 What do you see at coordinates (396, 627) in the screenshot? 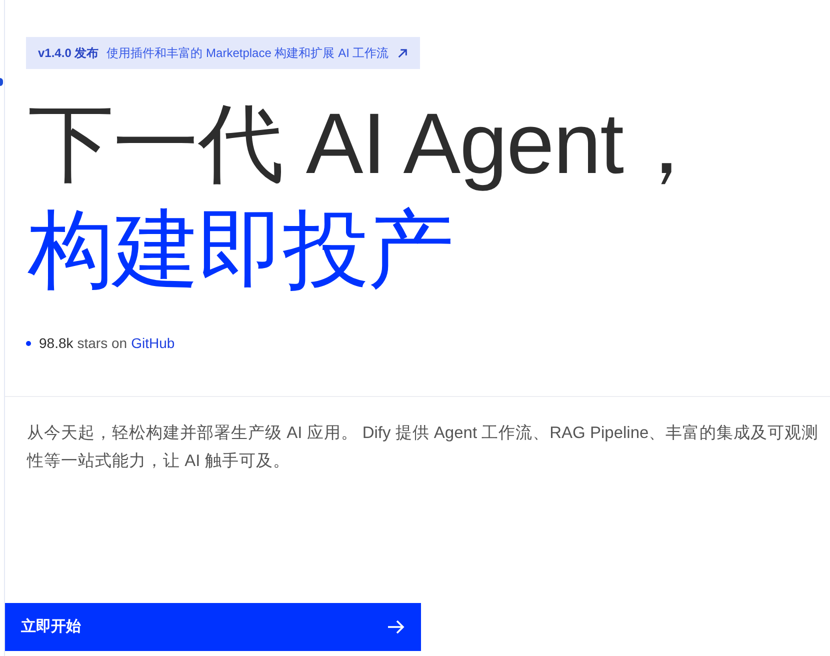
I see `arrow-right-icon` at bounding box center [396, 627].